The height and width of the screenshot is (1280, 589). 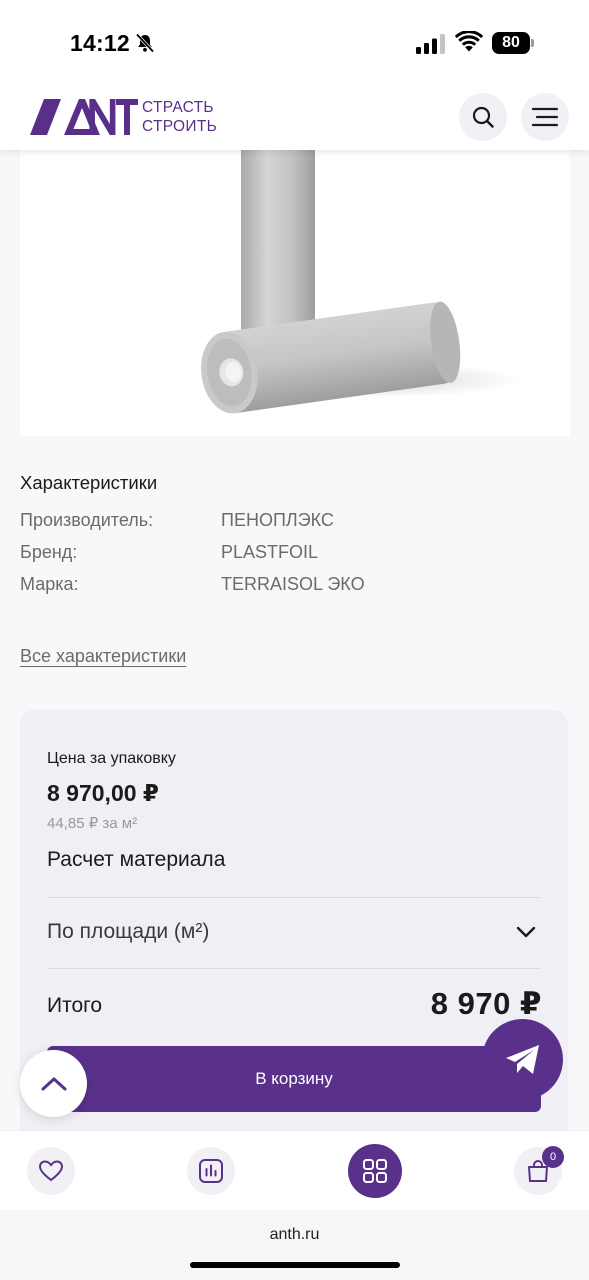 What do you see at coordinates (145, 43) in the screenshot?
I see `bell-muted-icon` at bounding box center [145, 43].